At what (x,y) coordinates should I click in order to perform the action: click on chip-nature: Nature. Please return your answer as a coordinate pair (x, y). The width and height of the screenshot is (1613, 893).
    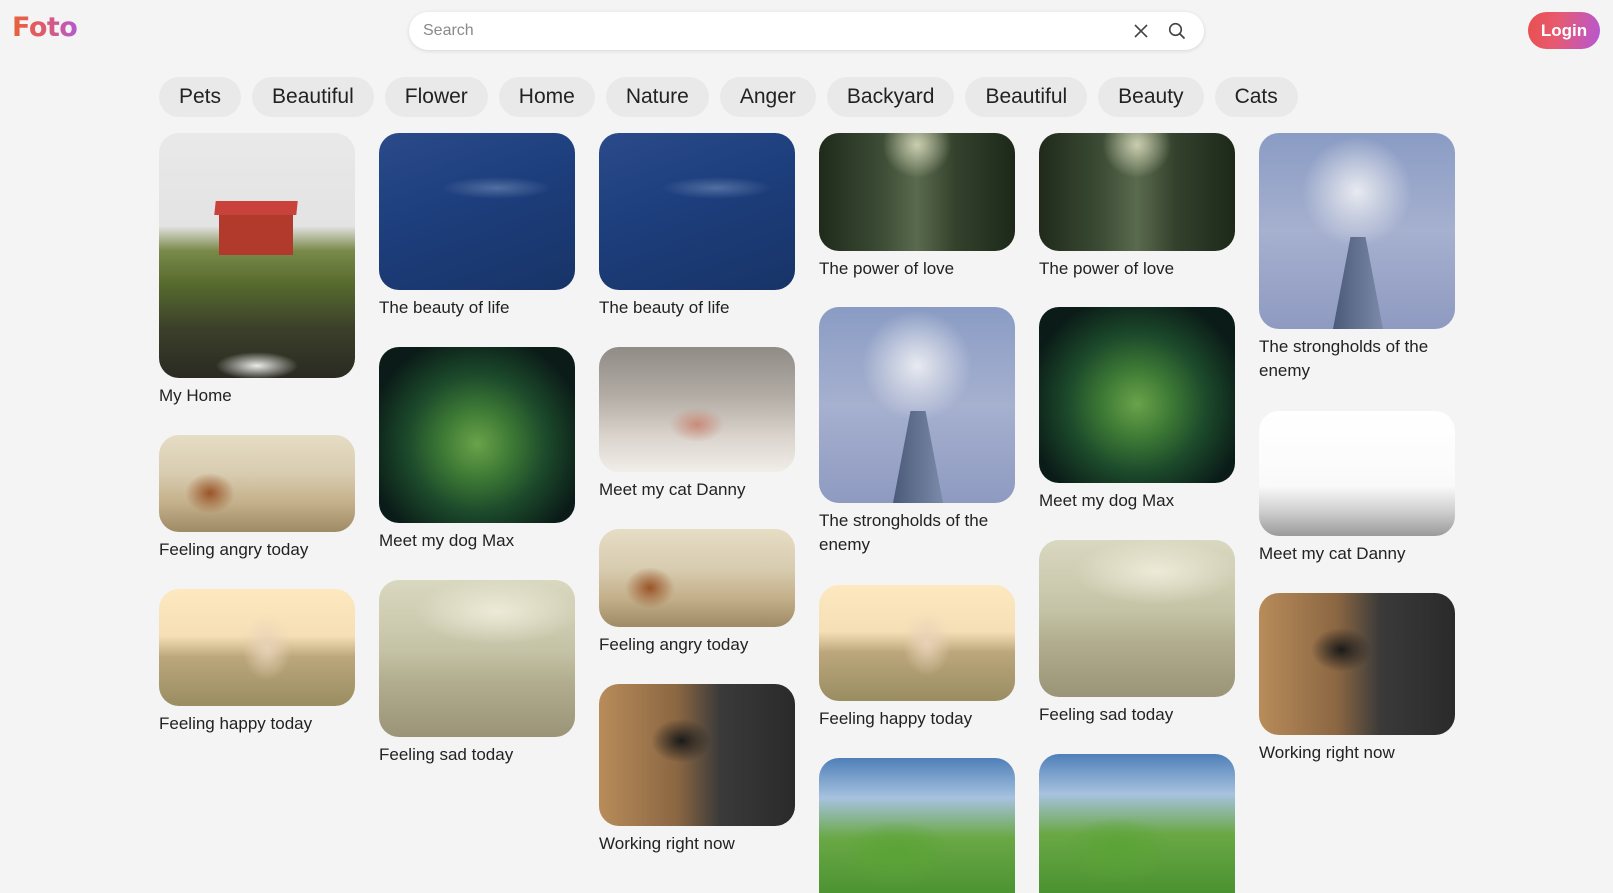
    Looking at the image, I should click on (657, 97).